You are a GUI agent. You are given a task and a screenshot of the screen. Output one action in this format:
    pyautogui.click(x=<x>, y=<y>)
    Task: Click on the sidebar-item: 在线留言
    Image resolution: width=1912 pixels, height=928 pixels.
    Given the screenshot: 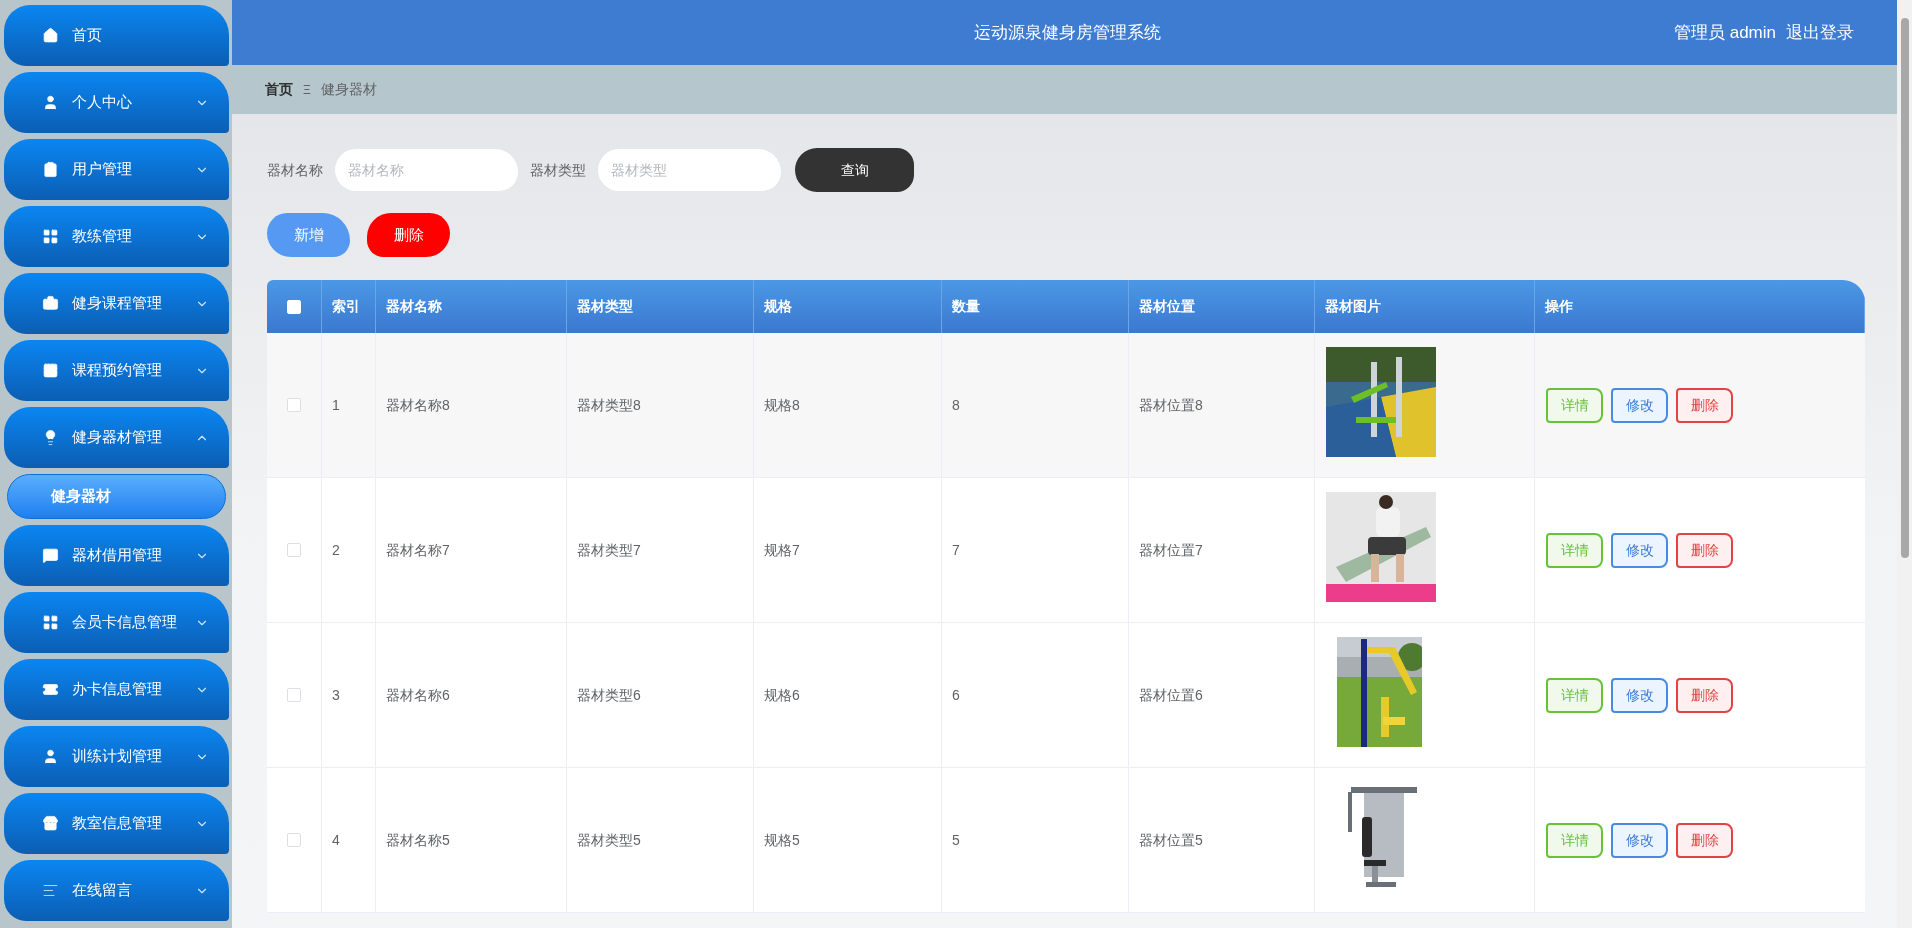 What is the action you would take?
    pyautogui.click(x=116, y=890)
    